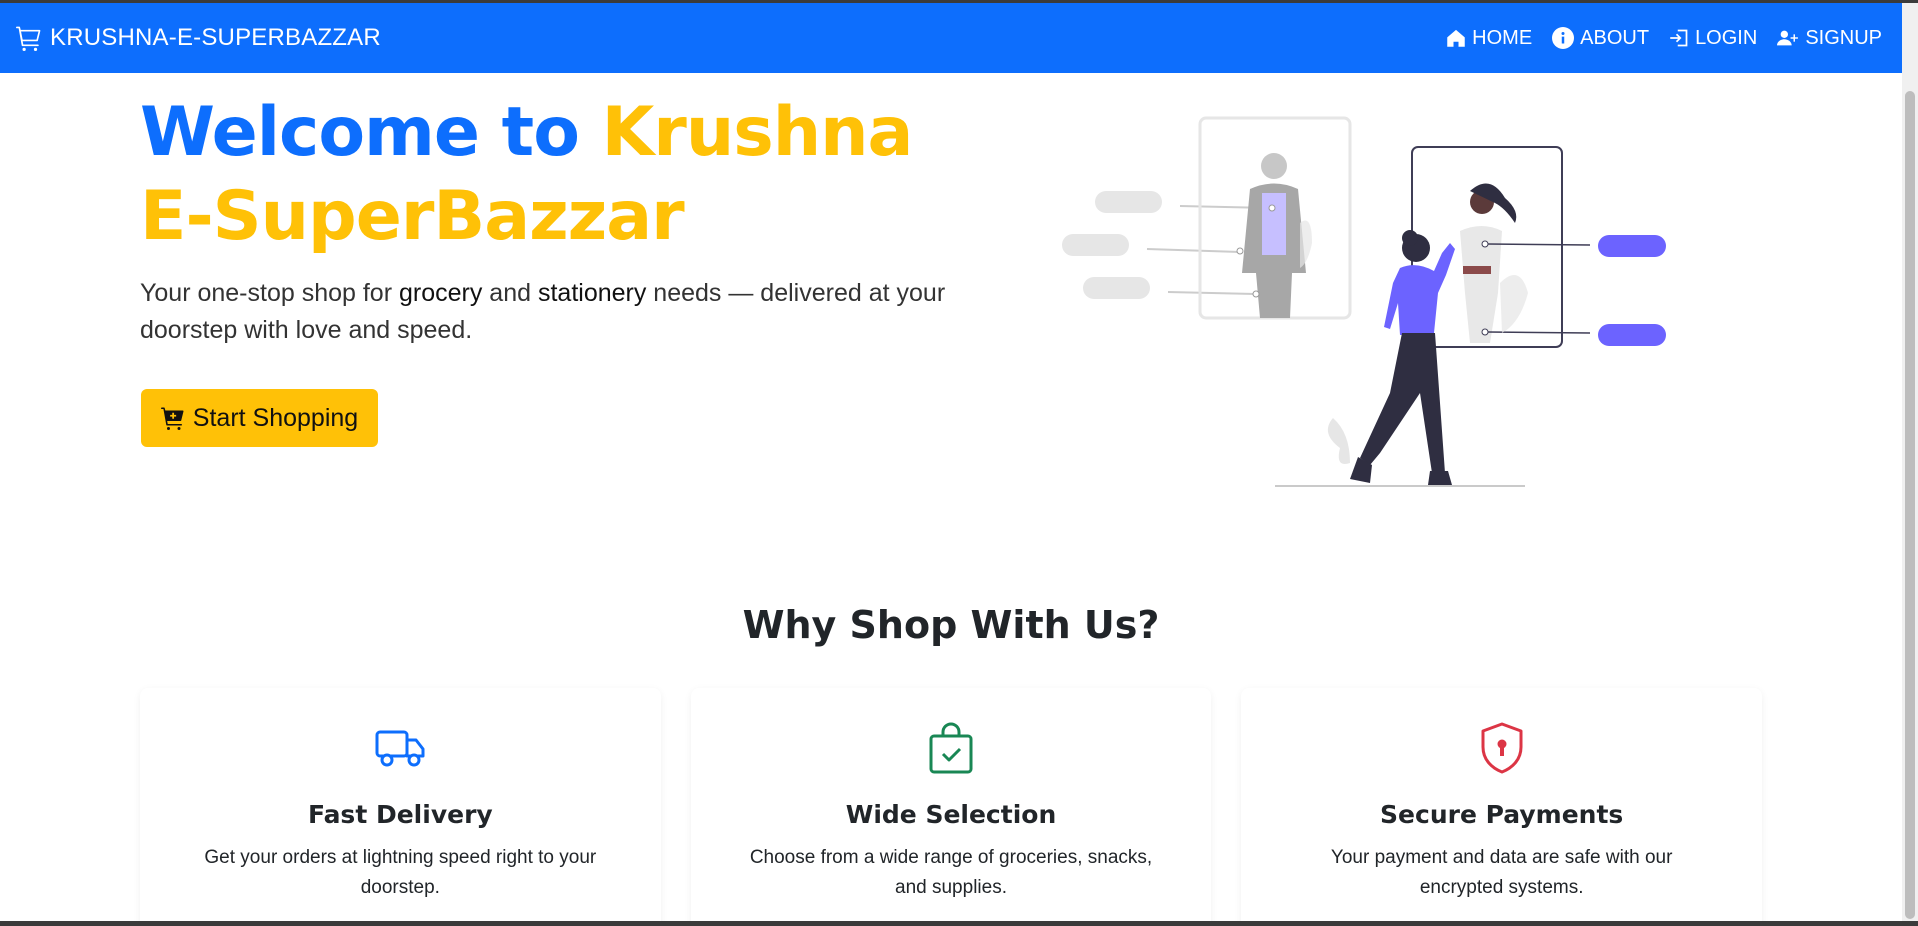 This screenshot has height=926, width=1918. What do you see at coordinates (400, 748) in the screenshot?
I see `truck-icon` at bounding box center [400, 748].